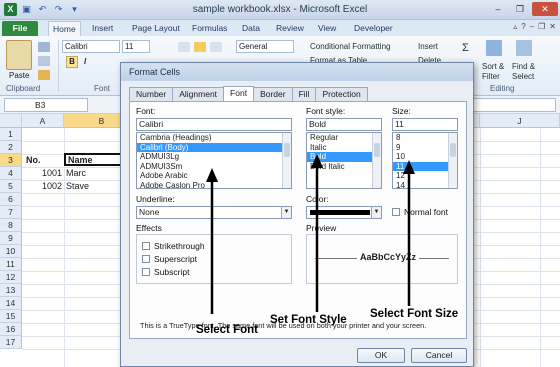 The image size is (560, 367). What do you see at coordinates (11, 160) in the screenshot?
I see `row-header: 3` at bounding box center [11, 160].